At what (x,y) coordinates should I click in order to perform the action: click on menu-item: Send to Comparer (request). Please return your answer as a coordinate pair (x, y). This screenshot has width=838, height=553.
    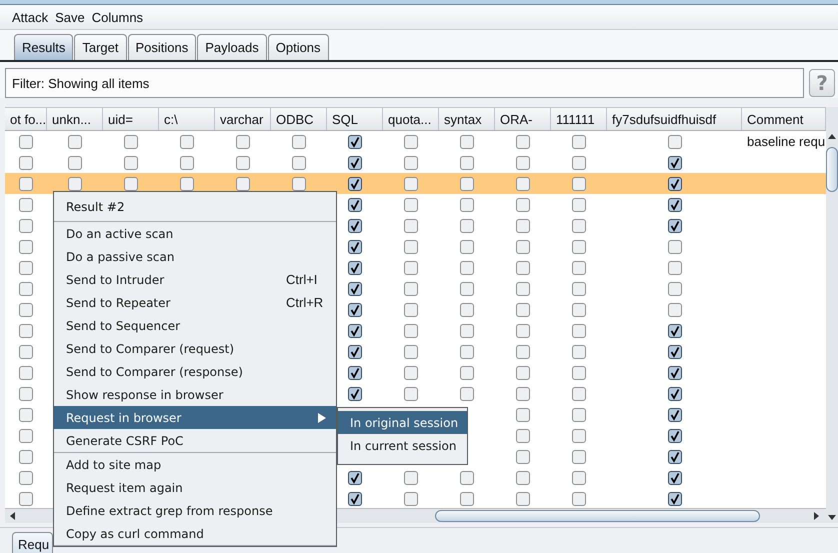
    Looking at the image, I should click on (195, 348).